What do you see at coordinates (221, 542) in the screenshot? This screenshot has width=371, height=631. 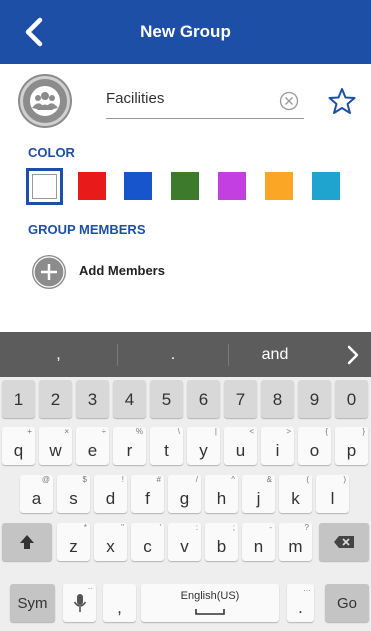 I see `key-b: ; b` at bounding box center [221, 542].